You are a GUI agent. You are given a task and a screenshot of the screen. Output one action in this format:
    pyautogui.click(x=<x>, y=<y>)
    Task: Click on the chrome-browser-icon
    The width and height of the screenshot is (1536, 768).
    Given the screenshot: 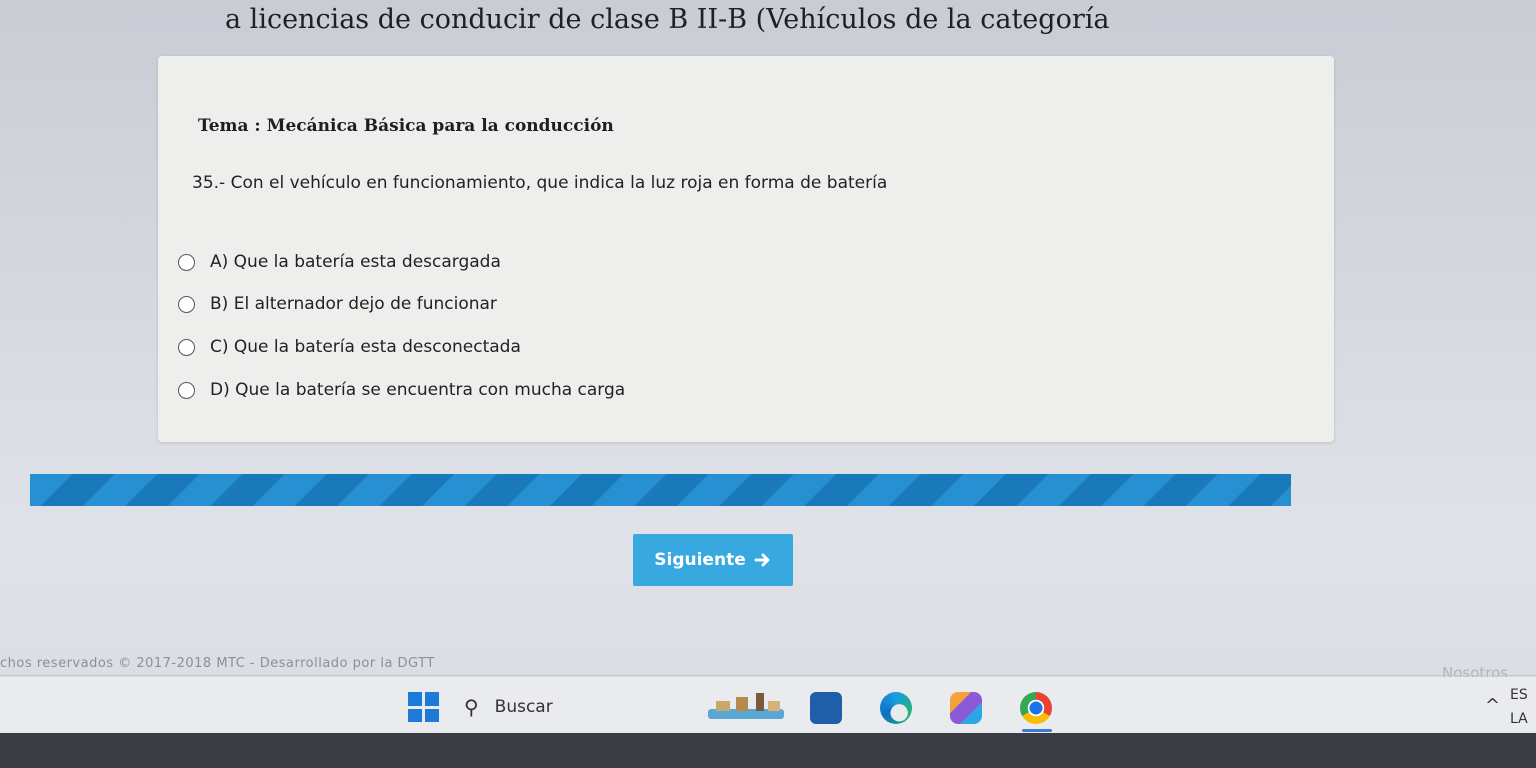 What is the action you would take?
    pyautogui.click(x=1036, y=708)
    